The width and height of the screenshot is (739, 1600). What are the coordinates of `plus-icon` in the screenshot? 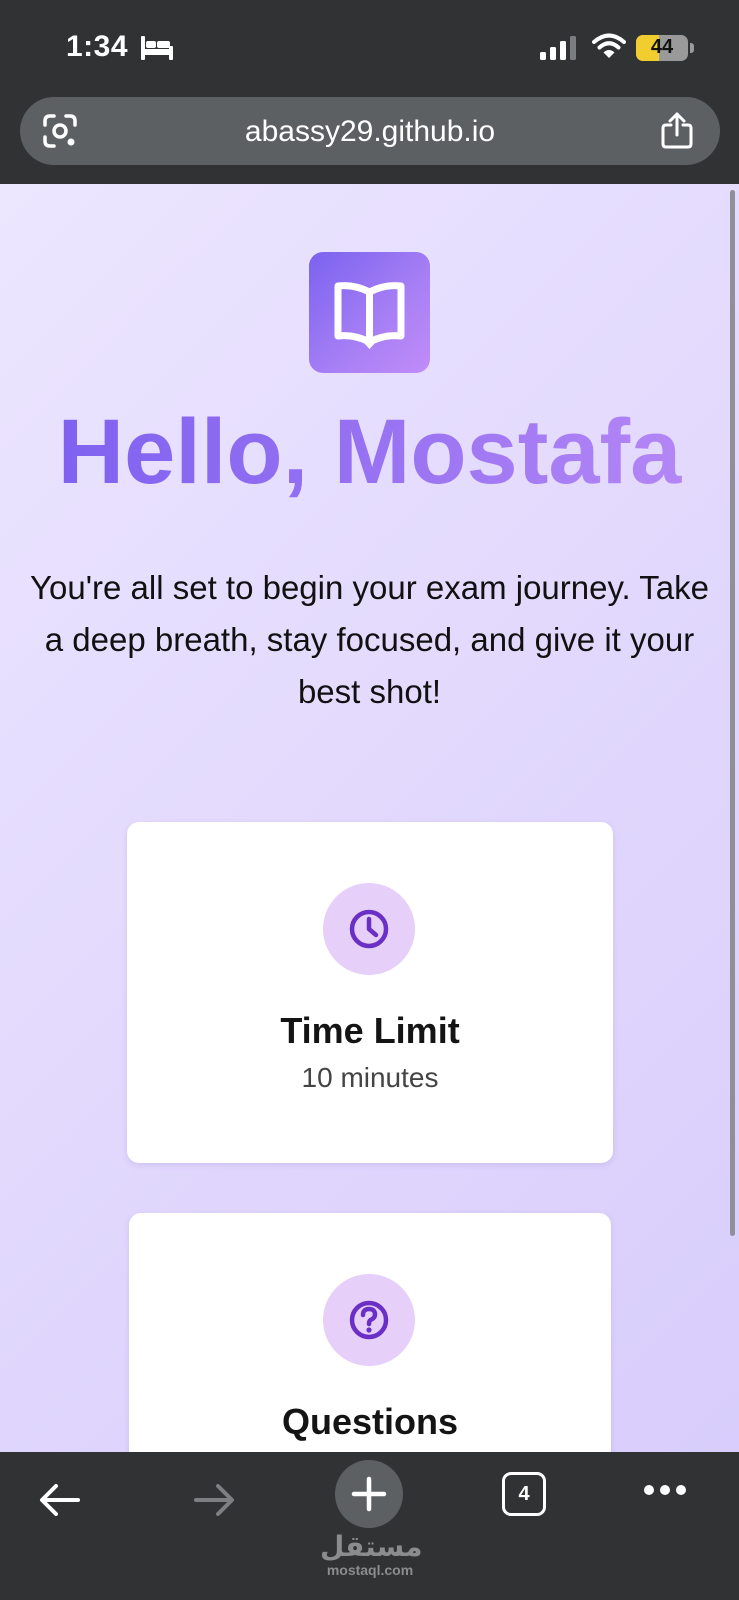 It's located at (369, 1494).